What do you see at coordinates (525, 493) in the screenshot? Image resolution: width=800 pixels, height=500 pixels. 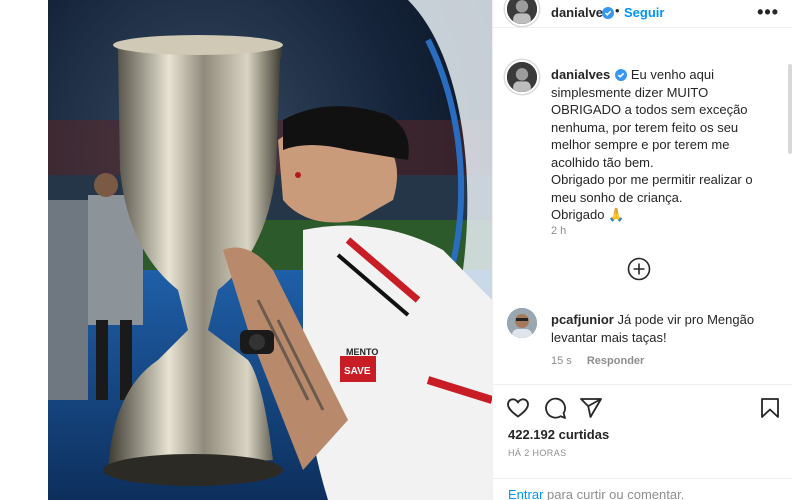 I see `login-link: Entrar` at bounding box center [525, 493].